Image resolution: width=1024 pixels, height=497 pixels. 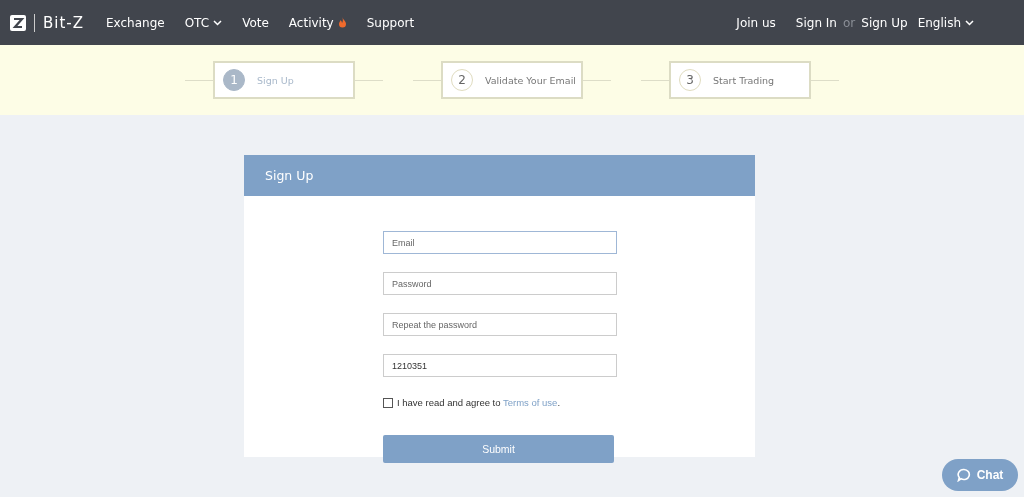 What do you see at coordinates (963, 475) in the screenshot?
I see `chat-bubble-icon` at bounding box center [963, 475].